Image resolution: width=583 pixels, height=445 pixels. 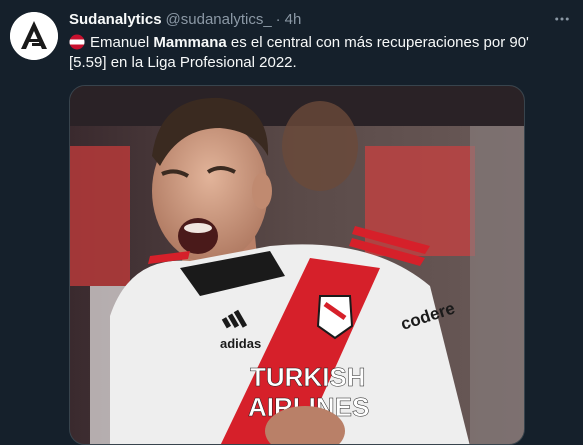 What do you see at coordinates (293, 19) in the screenshot?
I see `tweet-timestamp: 4h` at bounding box center [293, 19].